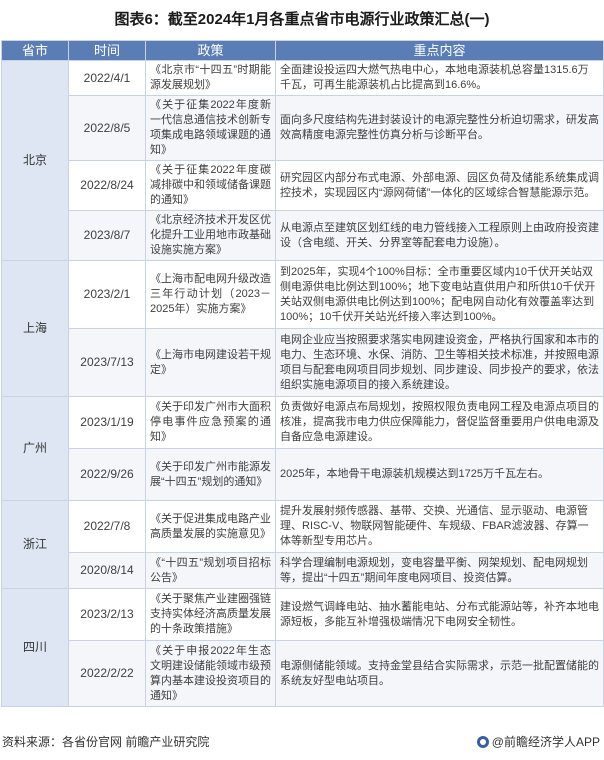 The width and height of the screenshot is (604, 760). Describe the element at coordinates (210, 673) in the screenshot. I see `policy-cell: 《关于申报2022年生态文明建设储能领域市级预算内基本建设投资项目的通知》` at that location.